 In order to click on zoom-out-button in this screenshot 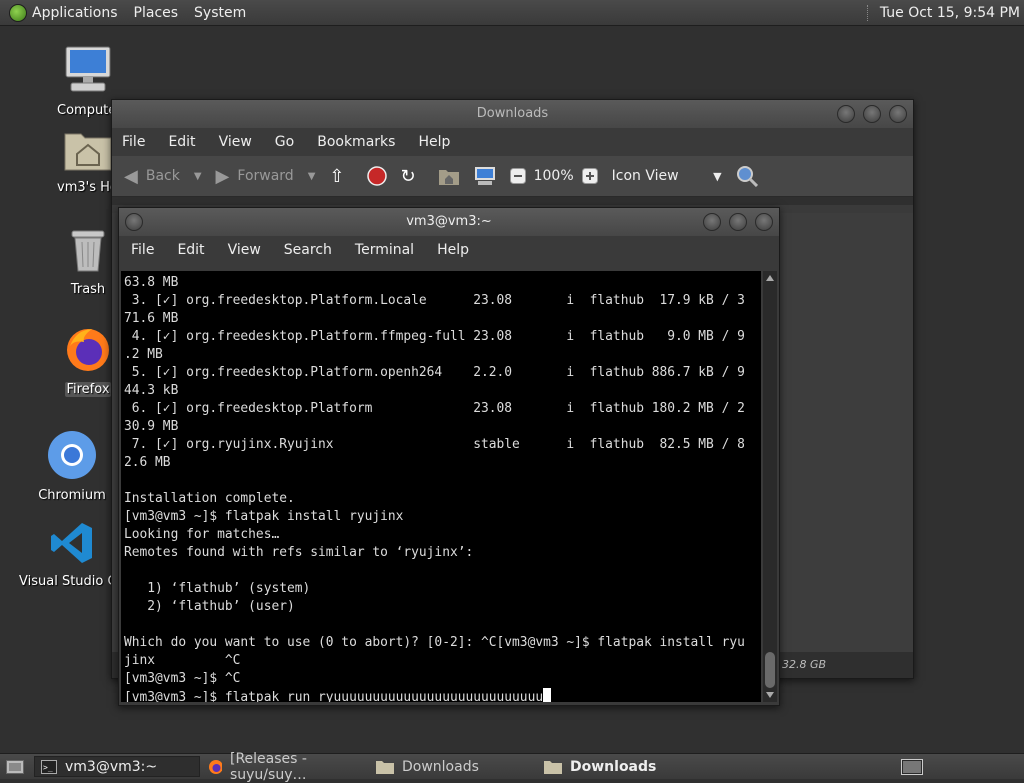, I will do `click(517, 176)`.